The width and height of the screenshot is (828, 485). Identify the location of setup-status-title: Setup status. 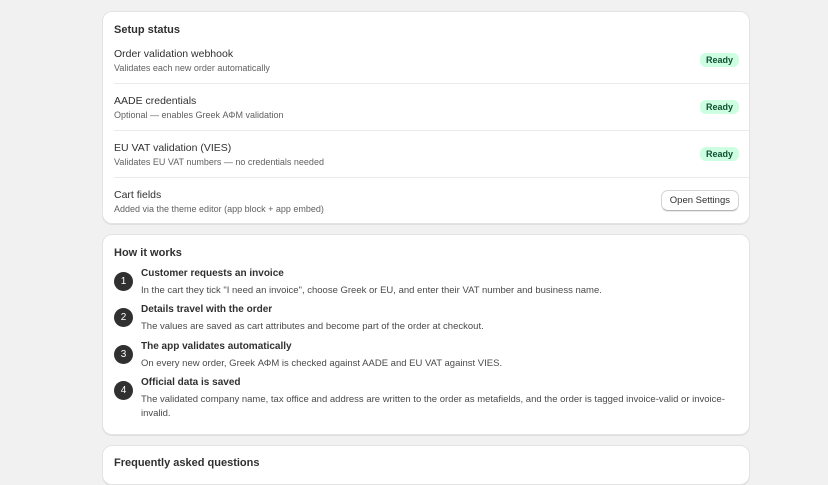
(147, 30).